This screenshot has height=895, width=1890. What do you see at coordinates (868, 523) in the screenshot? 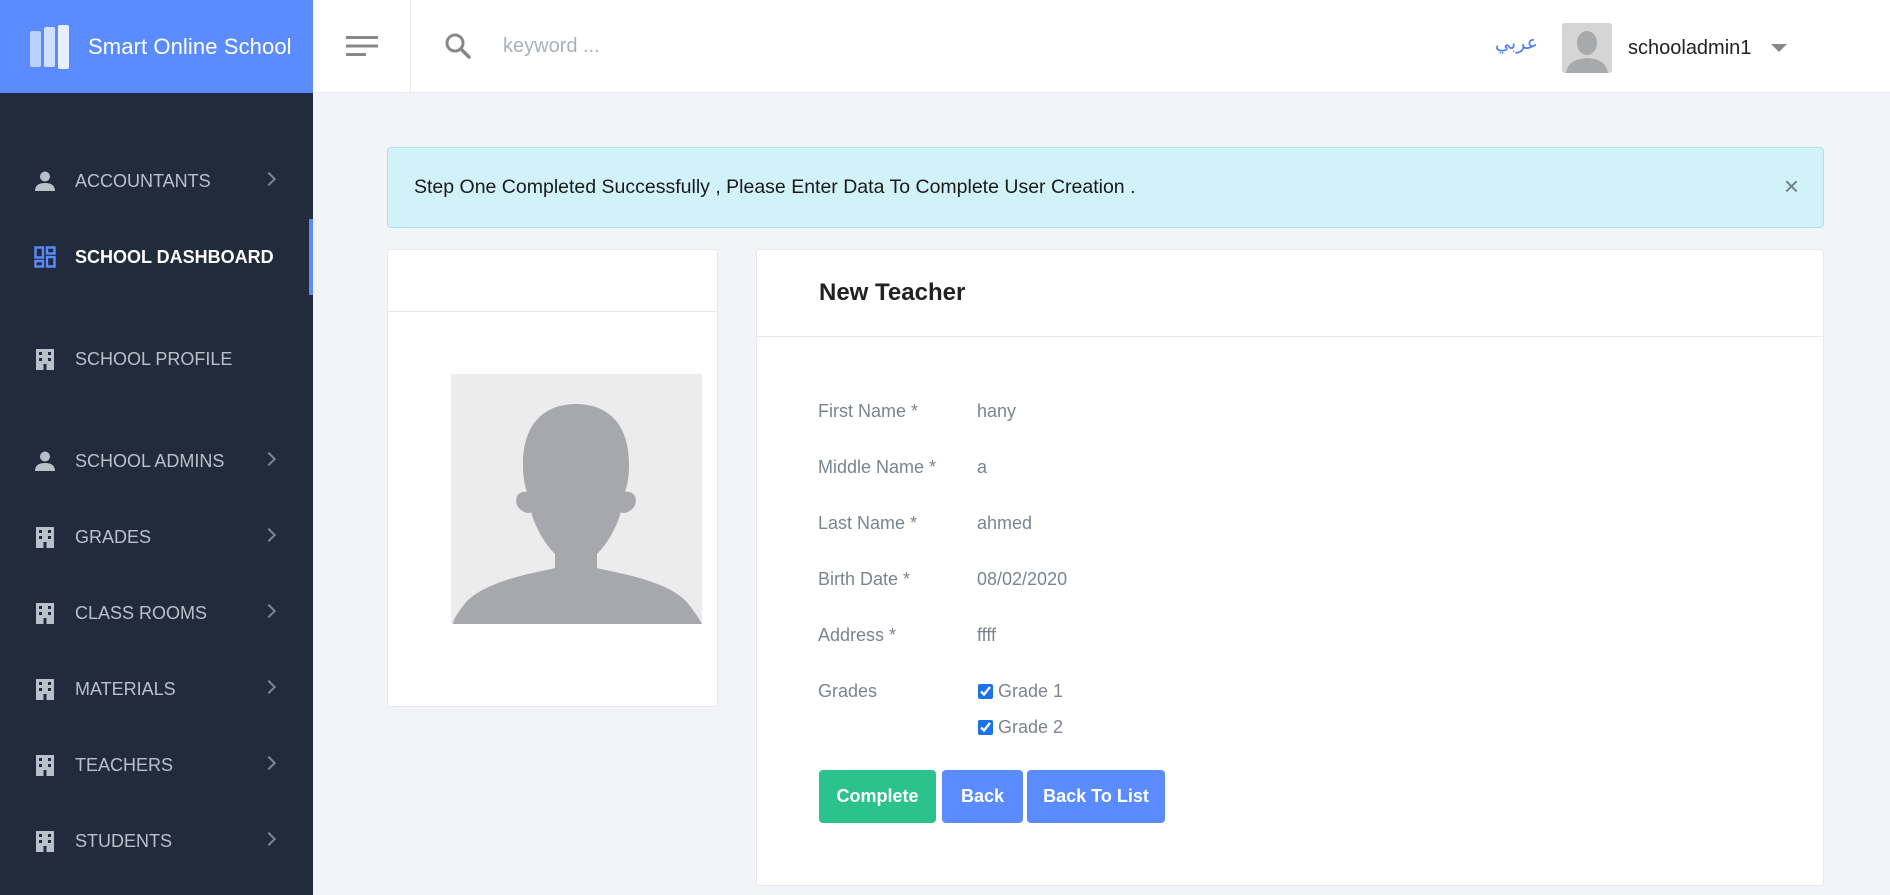
I see `field-label: Last Name *` at bounding box center [868, 523].